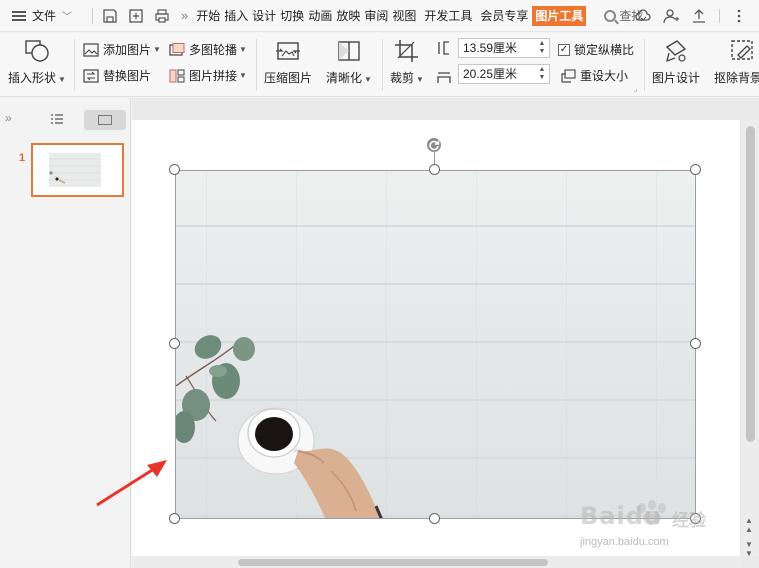 This screenshot has width=759, height=568. I want to click on sharpen-button: 清晰化 ▼, so click(349, 61).